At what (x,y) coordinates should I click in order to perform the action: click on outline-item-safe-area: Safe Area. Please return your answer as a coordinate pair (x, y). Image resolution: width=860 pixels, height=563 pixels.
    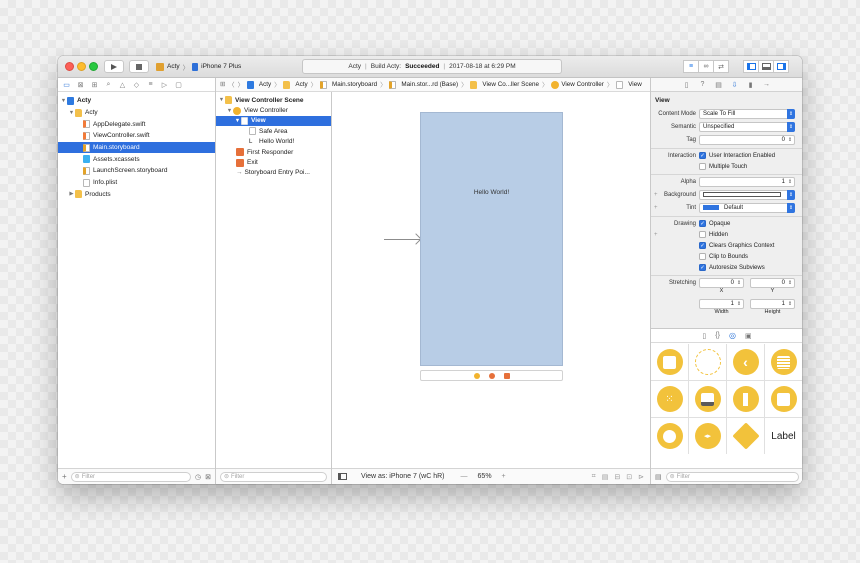
    Looking at the image, I should click on (273, 131).